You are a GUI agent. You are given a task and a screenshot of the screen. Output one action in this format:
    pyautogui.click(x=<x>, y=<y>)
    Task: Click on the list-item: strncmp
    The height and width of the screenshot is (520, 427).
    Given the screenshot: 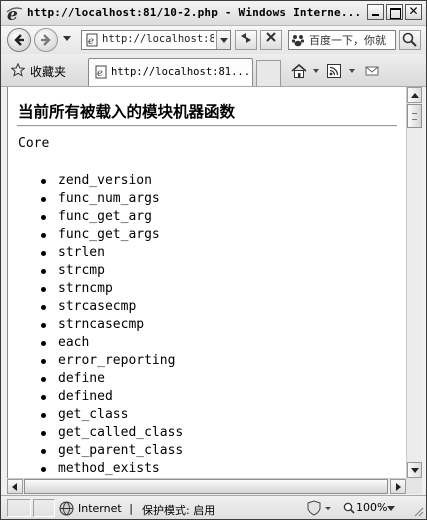 What is the action you would take?
    pyautogui.click(x=108, y=289)
    